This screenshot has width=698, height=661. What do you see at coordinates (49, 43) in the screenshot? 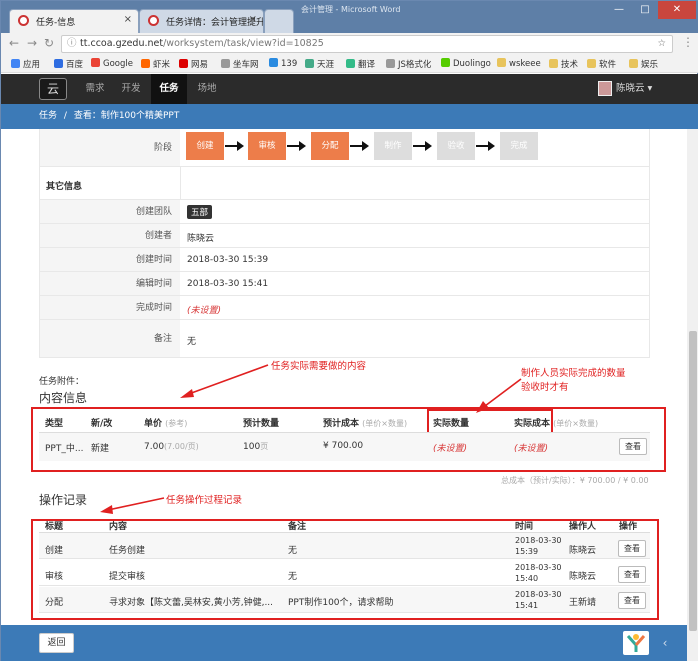
I see `reload-icon: ↻` at bounding box center [49, 43].